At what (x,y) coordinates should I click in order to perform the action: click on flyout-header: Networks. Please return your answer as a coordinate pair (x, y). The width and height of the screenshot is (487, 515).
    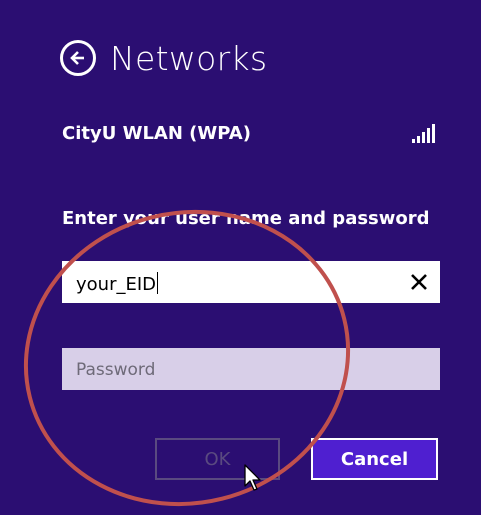
    Looking at the image, I should click on (163, 58).